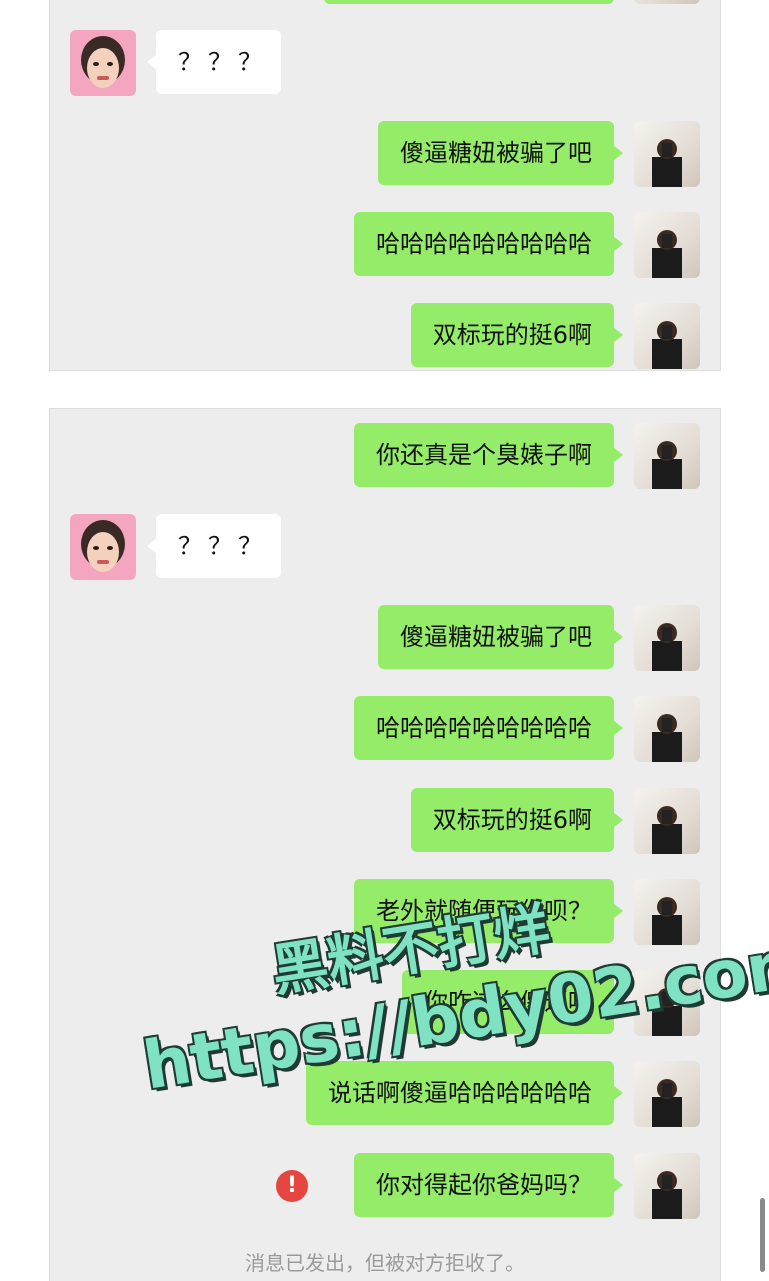 The width and height of the screenshot is (769, 1281). Describe the element at coordinates (385, 1263) in the screenshot. I see `system-notice: 消息已发出，但被对方拒收了。` at that location.